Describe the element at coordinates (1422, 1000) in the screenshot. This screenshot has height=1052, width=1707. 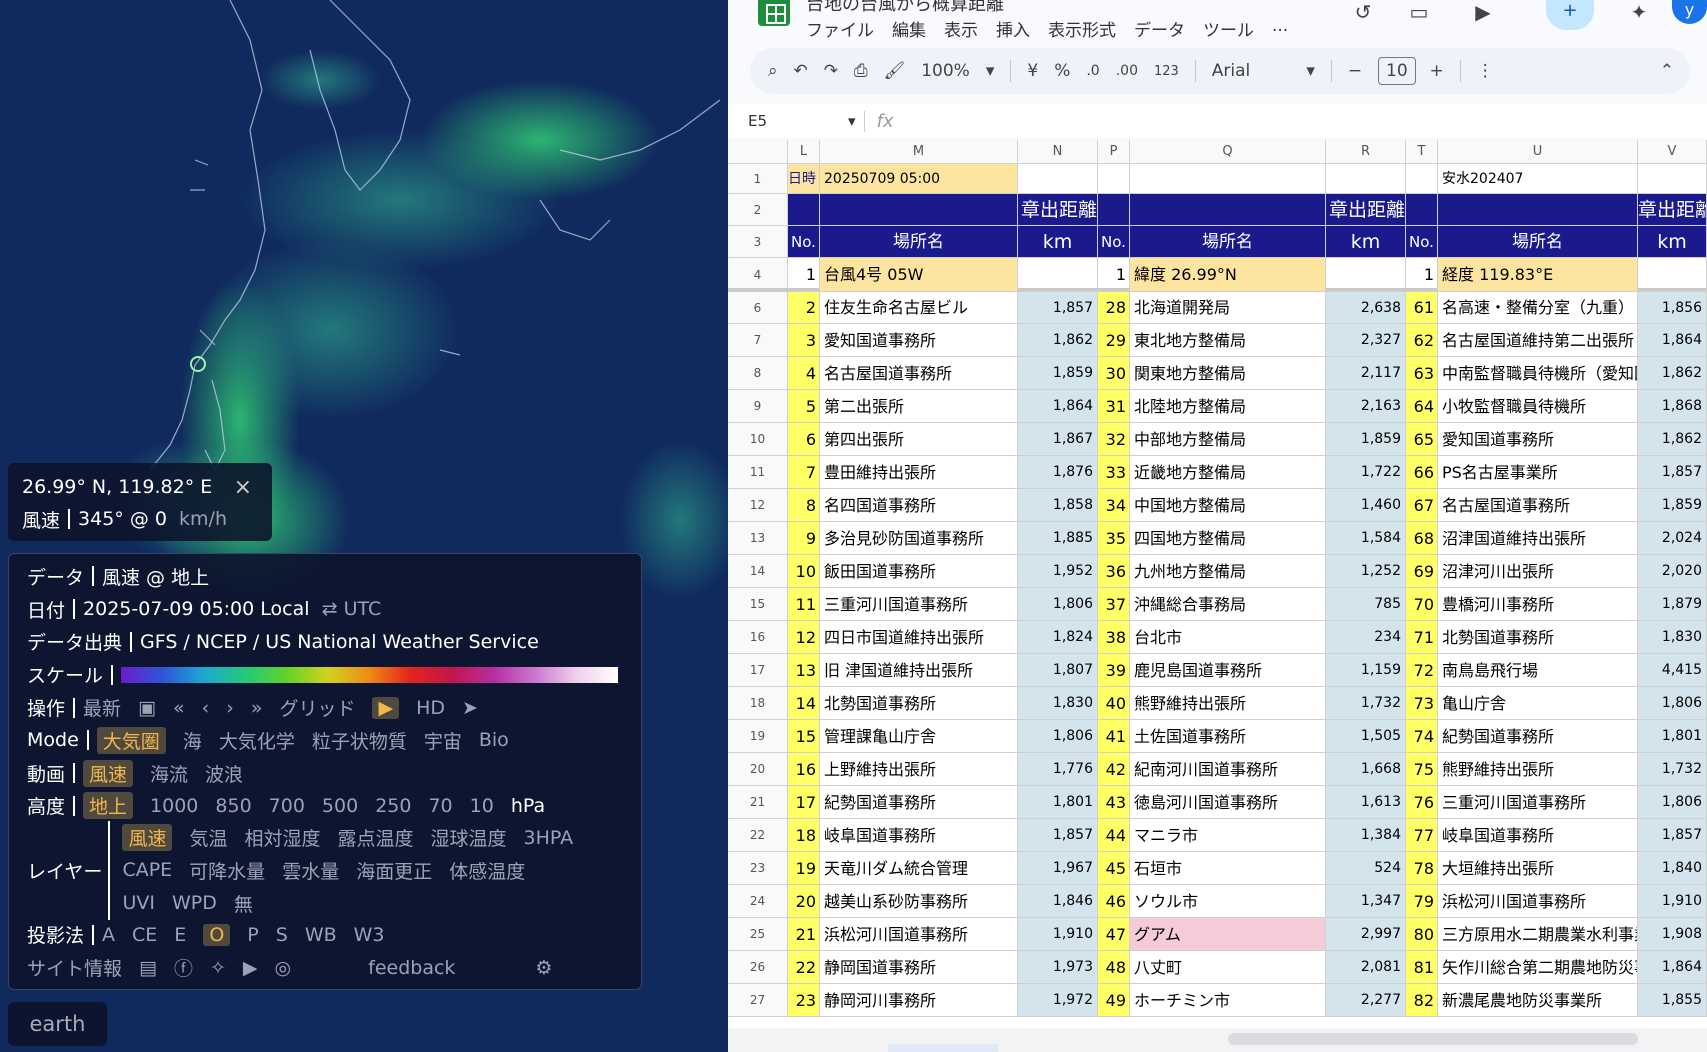
I see `no-cell: 82` at that location.